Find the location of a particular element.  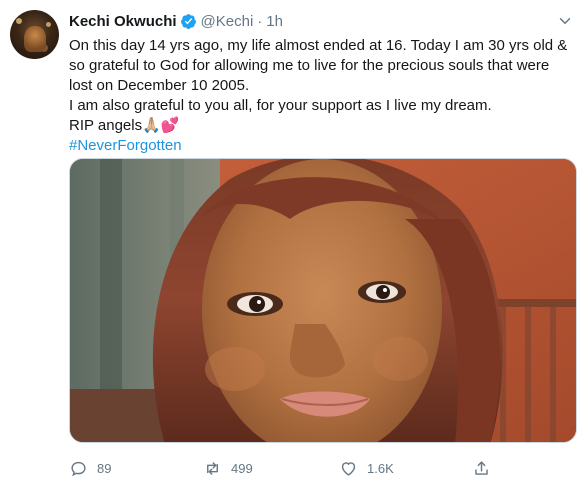

chevron-down-icon is located at coordinates (565, 21).